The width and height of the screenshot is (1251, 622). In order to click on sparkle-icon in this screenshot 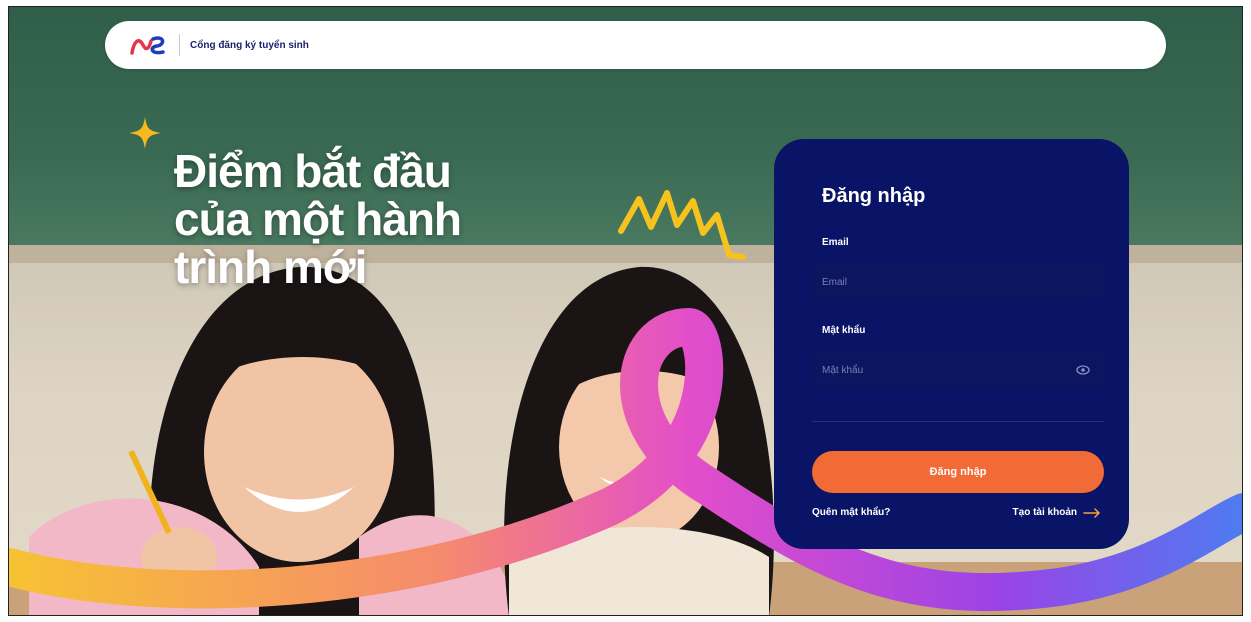, I will do `click(145, 133)`.